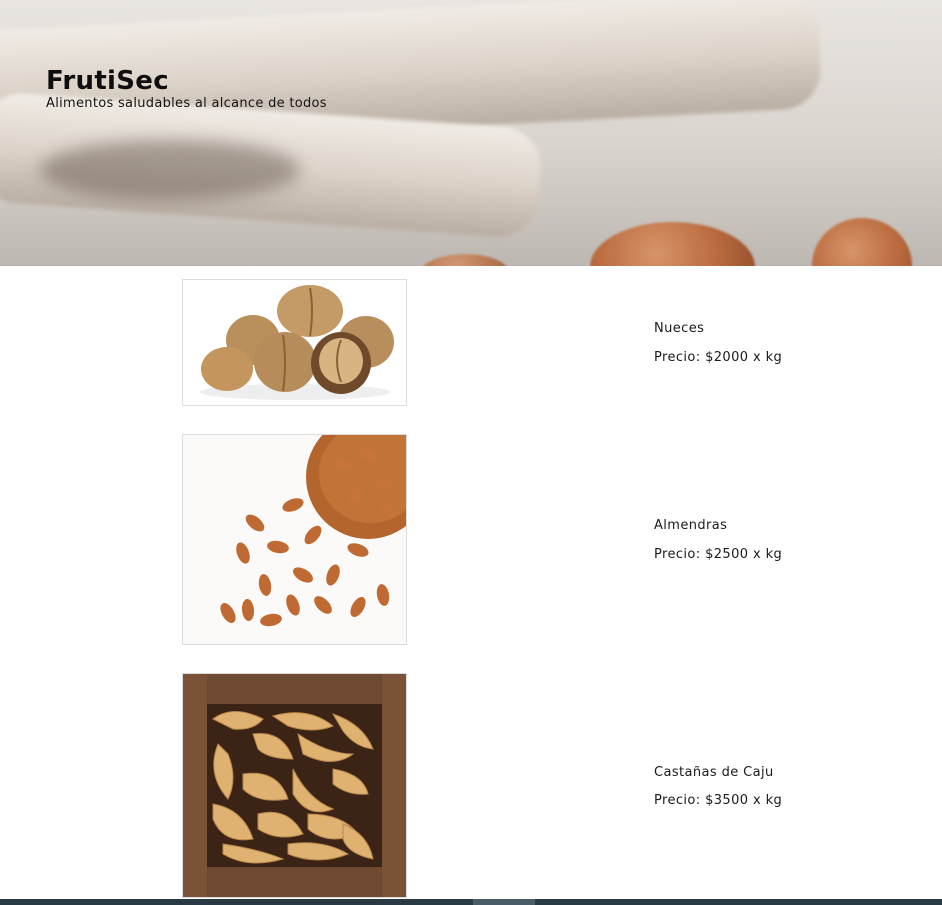 Image resolution: width=942 pixels, height=905 pixels. What do you see at coordinates (691, 525) in the screenshot?
I see `product-name: Almendras` at bounding box center [691, 525].